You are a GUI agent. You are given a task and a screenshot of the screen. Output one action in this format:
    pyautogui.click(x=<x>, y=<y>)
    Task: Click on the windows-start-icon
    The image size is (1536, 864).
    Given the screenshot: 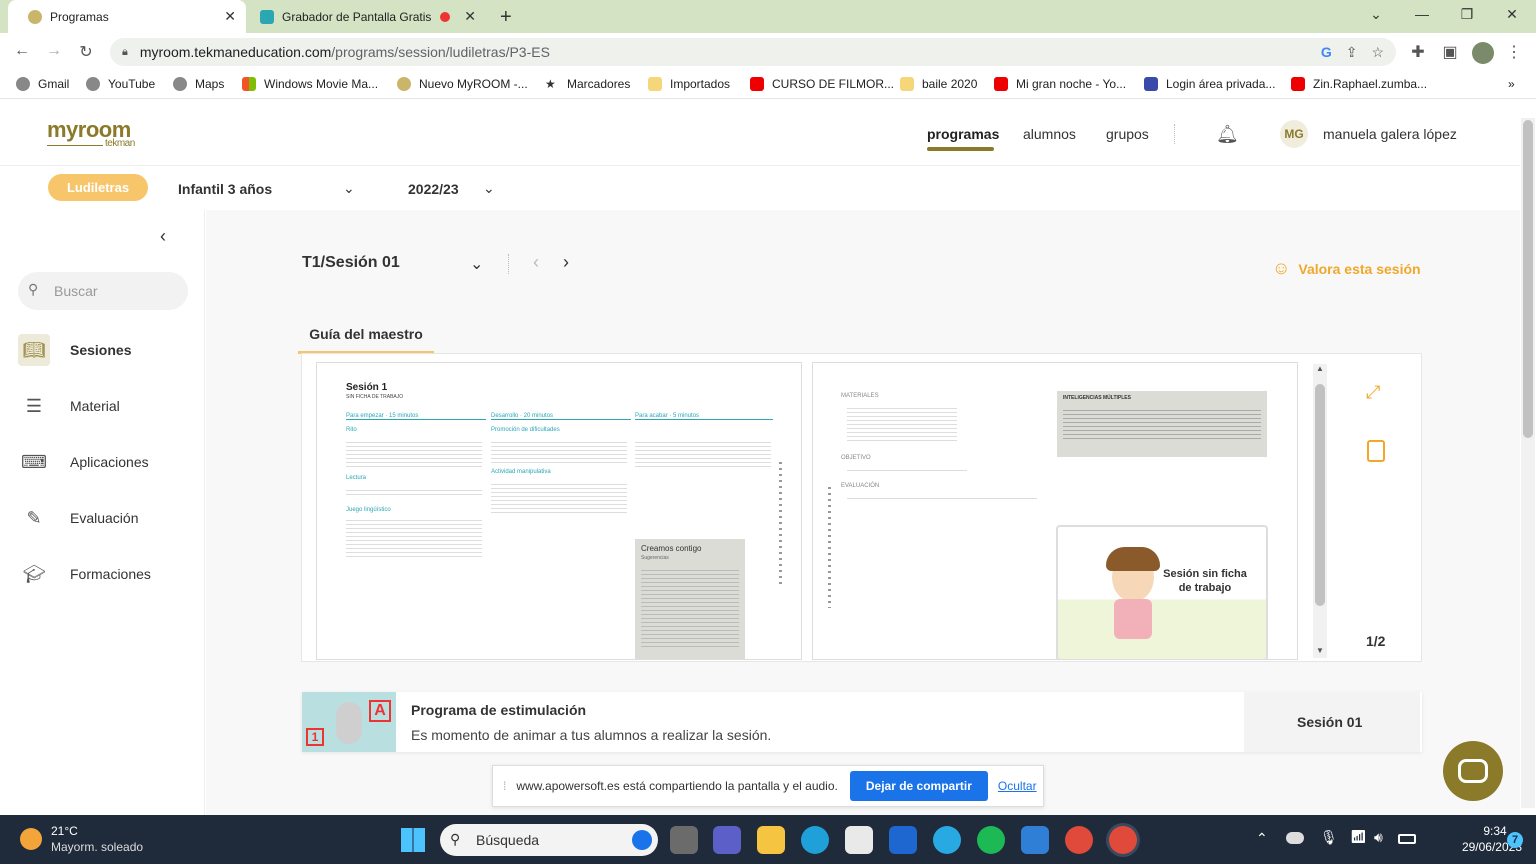 What is the action you would take?
    pyautogui.click(x=413, y=840)
    